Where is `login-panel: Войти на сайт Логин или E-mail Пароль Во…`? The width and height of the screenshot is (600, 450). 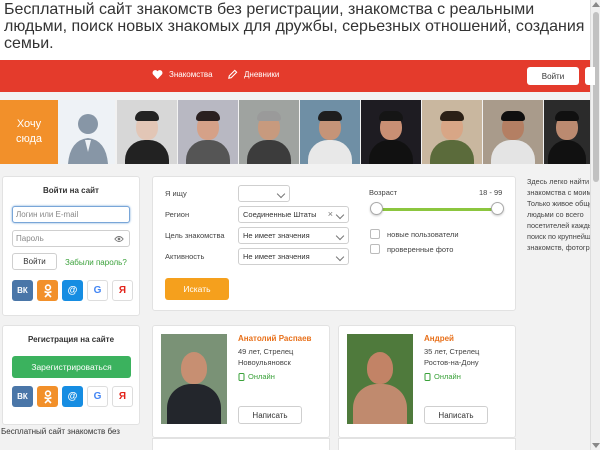 login-panel: Войти на сайт Логин или E-mail Пароль Во… is located at coordinates (71, 246).